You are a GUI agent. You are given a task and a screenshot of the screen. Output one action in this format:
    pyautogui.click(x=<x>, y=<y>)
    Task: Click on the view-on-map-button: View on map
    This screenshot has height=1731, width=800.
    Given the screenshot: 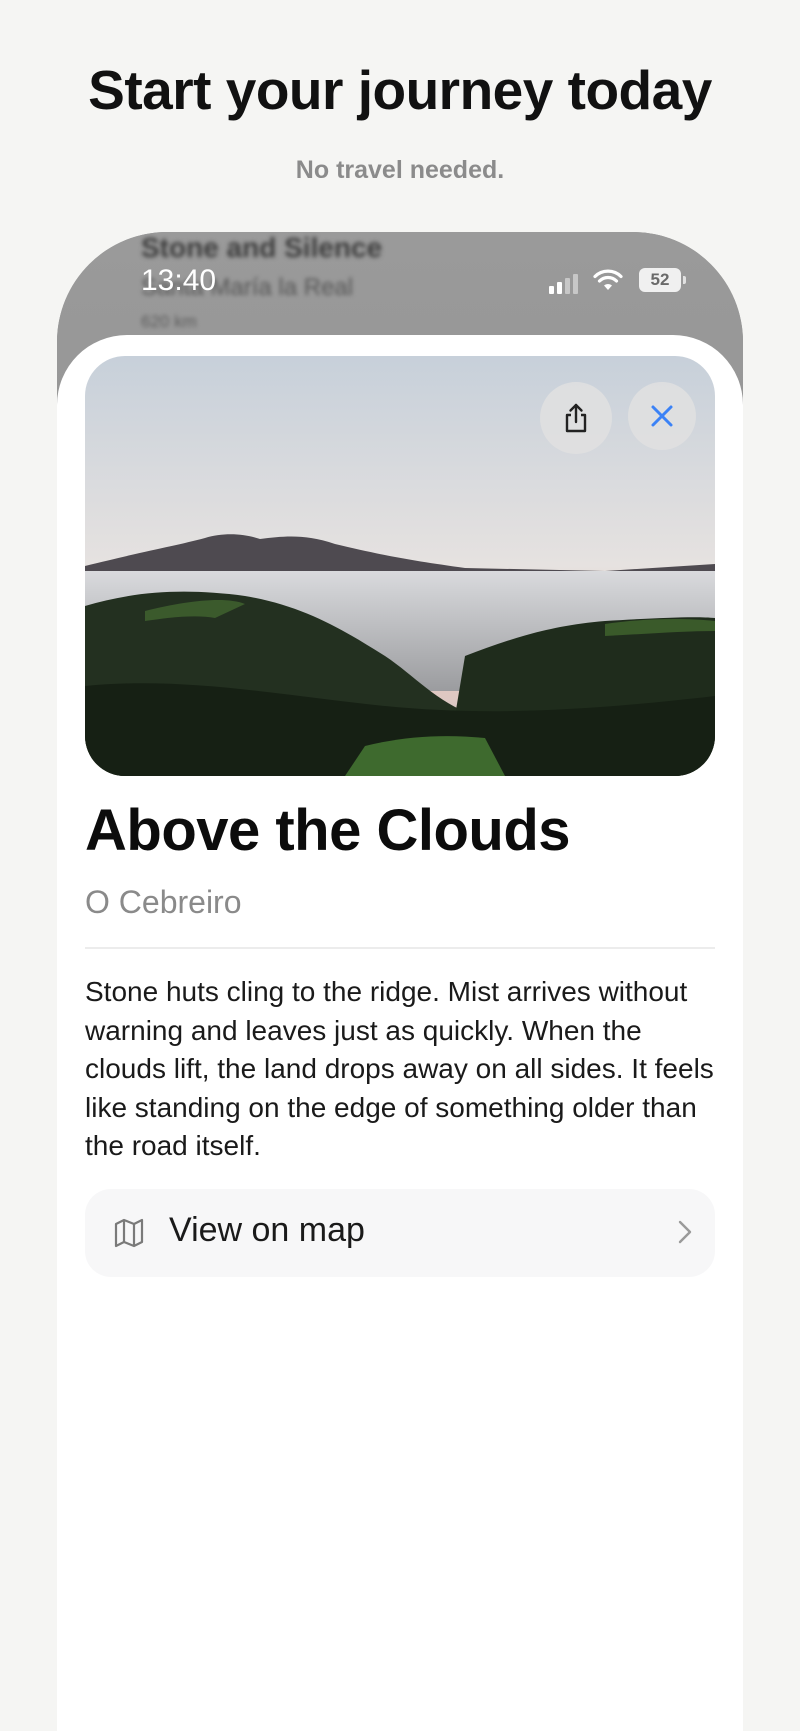 What is the action you would take?
    pyautogui.click(x=400, y=1233)
    